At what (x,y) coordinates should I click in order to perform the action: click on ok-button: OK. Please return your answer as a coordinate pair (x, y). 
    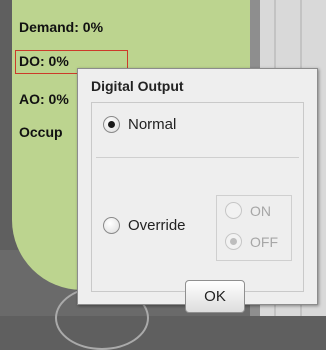
    Looking at the image, I should click on (215, 296).